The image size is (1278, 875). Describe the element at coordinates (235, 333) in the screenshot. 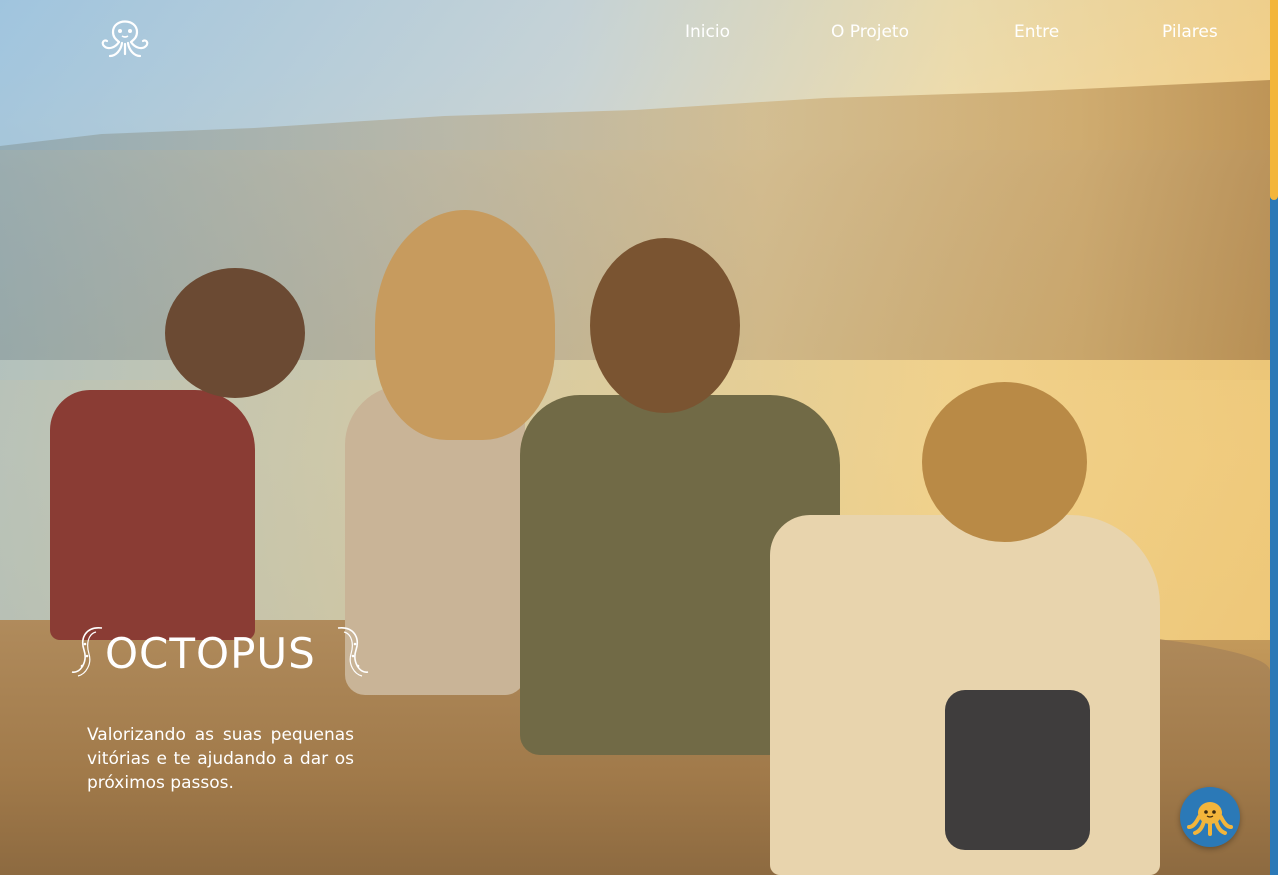

I see `child-1-head` at that location.